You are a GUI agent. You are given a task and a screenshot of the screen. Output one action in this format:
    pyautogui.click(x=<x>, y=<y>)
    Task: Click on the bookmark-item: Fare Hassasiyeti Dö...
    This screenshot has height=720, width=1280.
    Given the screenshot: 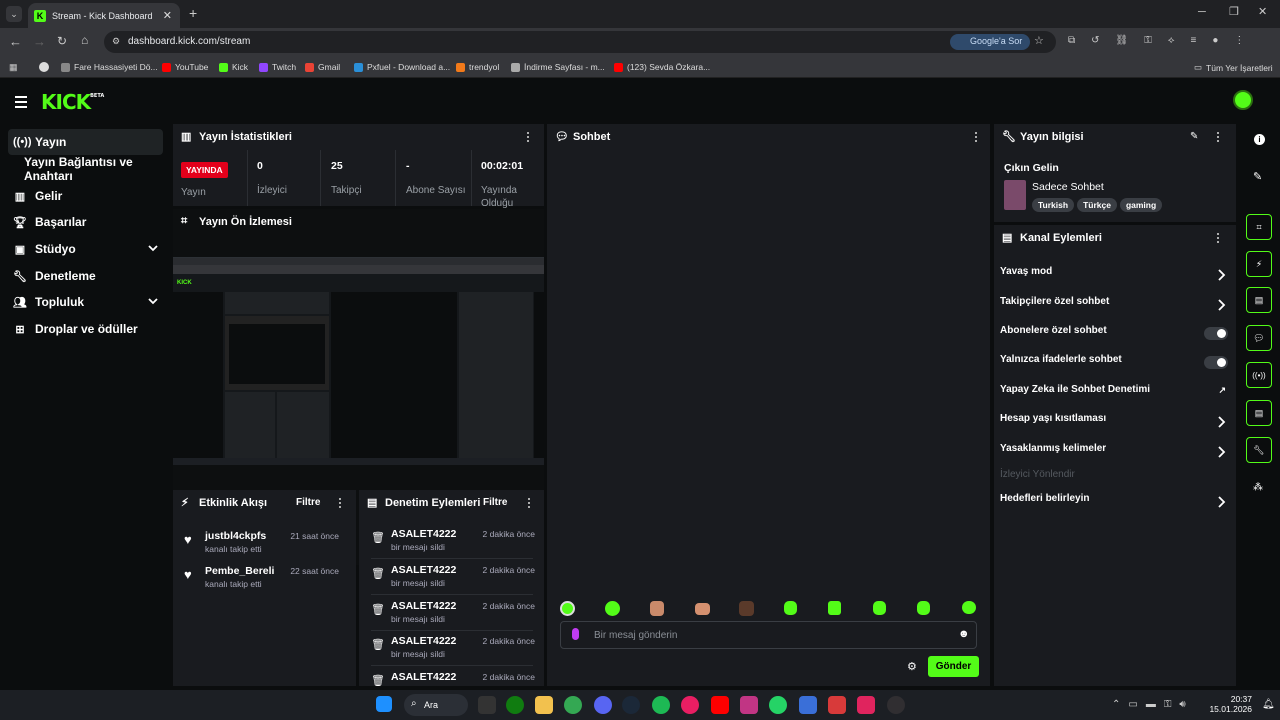 What is the action you would take?
    pyautogui.click(x=109, y=67)
    